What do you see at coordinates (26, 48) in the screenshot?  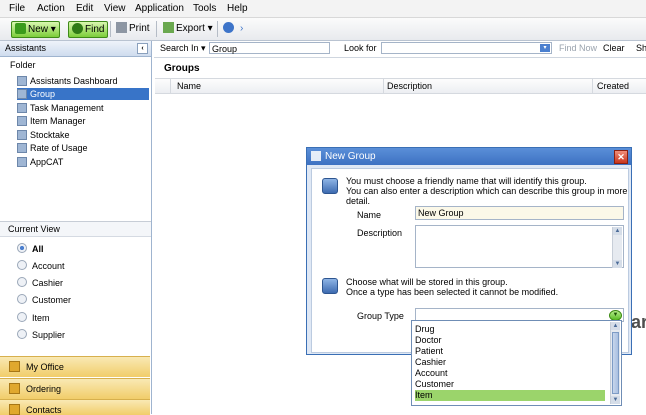 I see `assistants-title: Assistants` at bounding box center [26, 48].